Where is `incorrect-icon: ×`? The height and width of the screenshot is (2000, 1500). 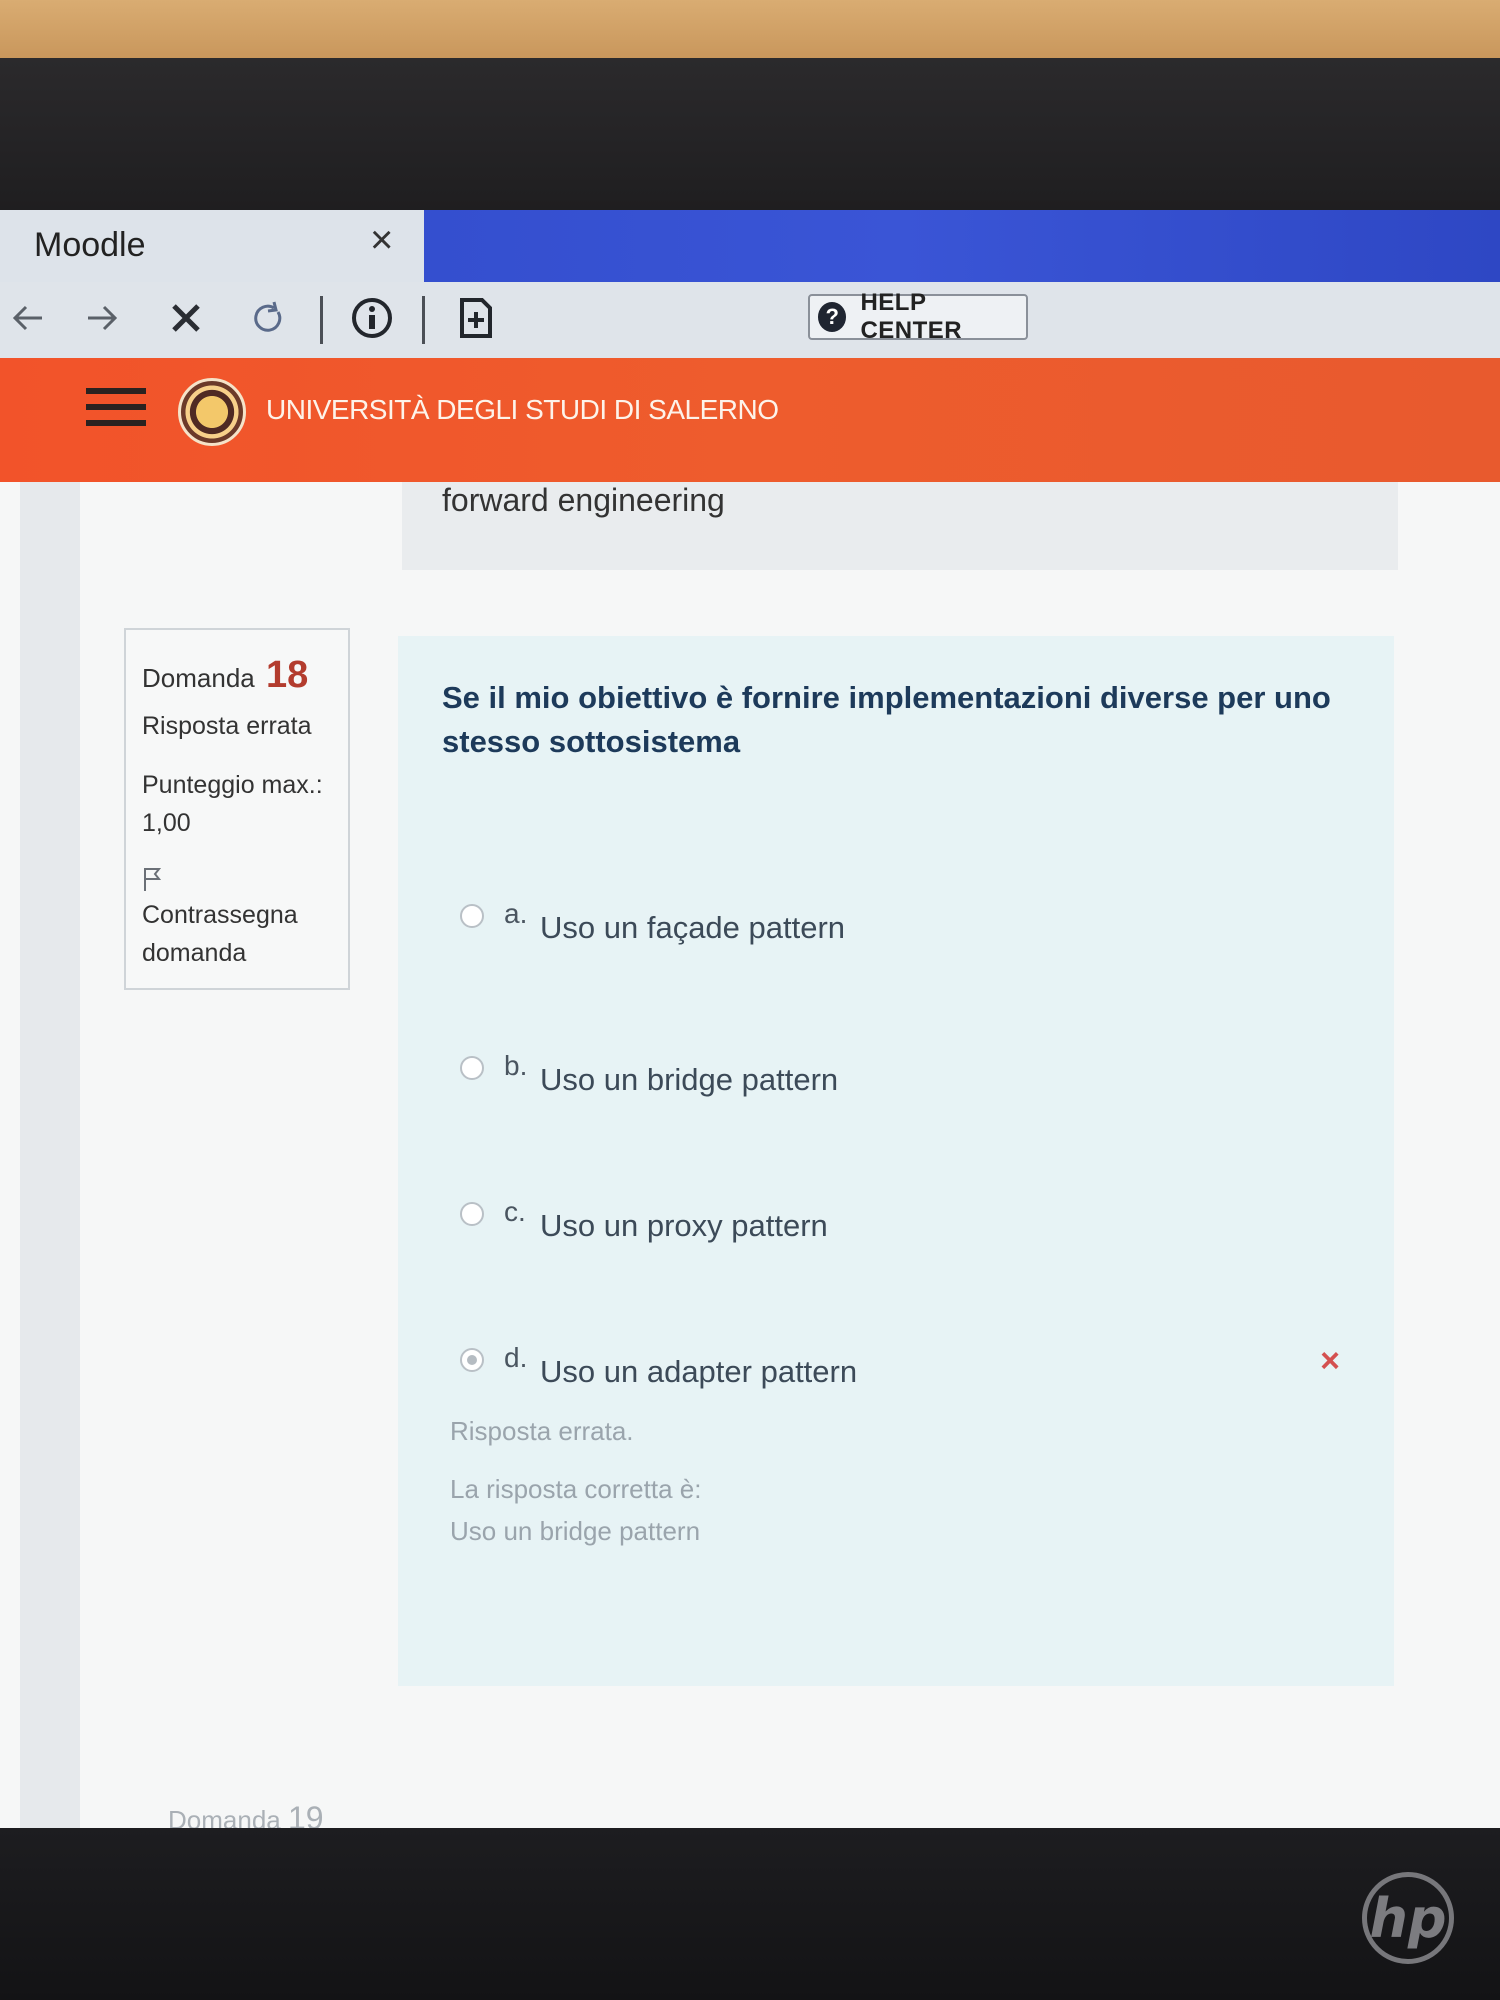
incorrect-icon: × is located at coordinates (1330, 1361).